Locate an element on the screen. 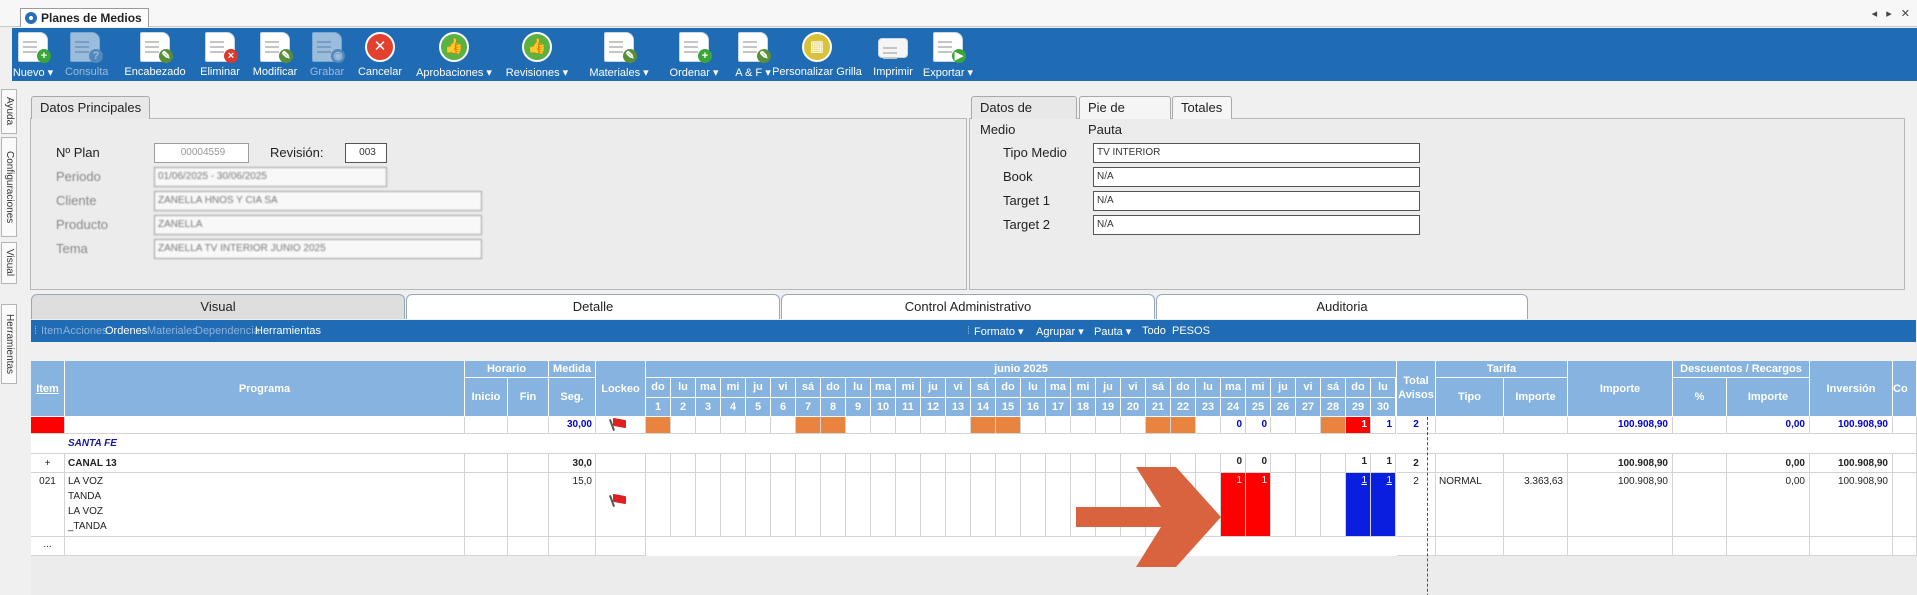  target1-field: N/A is located at coordinates (1256, 201).